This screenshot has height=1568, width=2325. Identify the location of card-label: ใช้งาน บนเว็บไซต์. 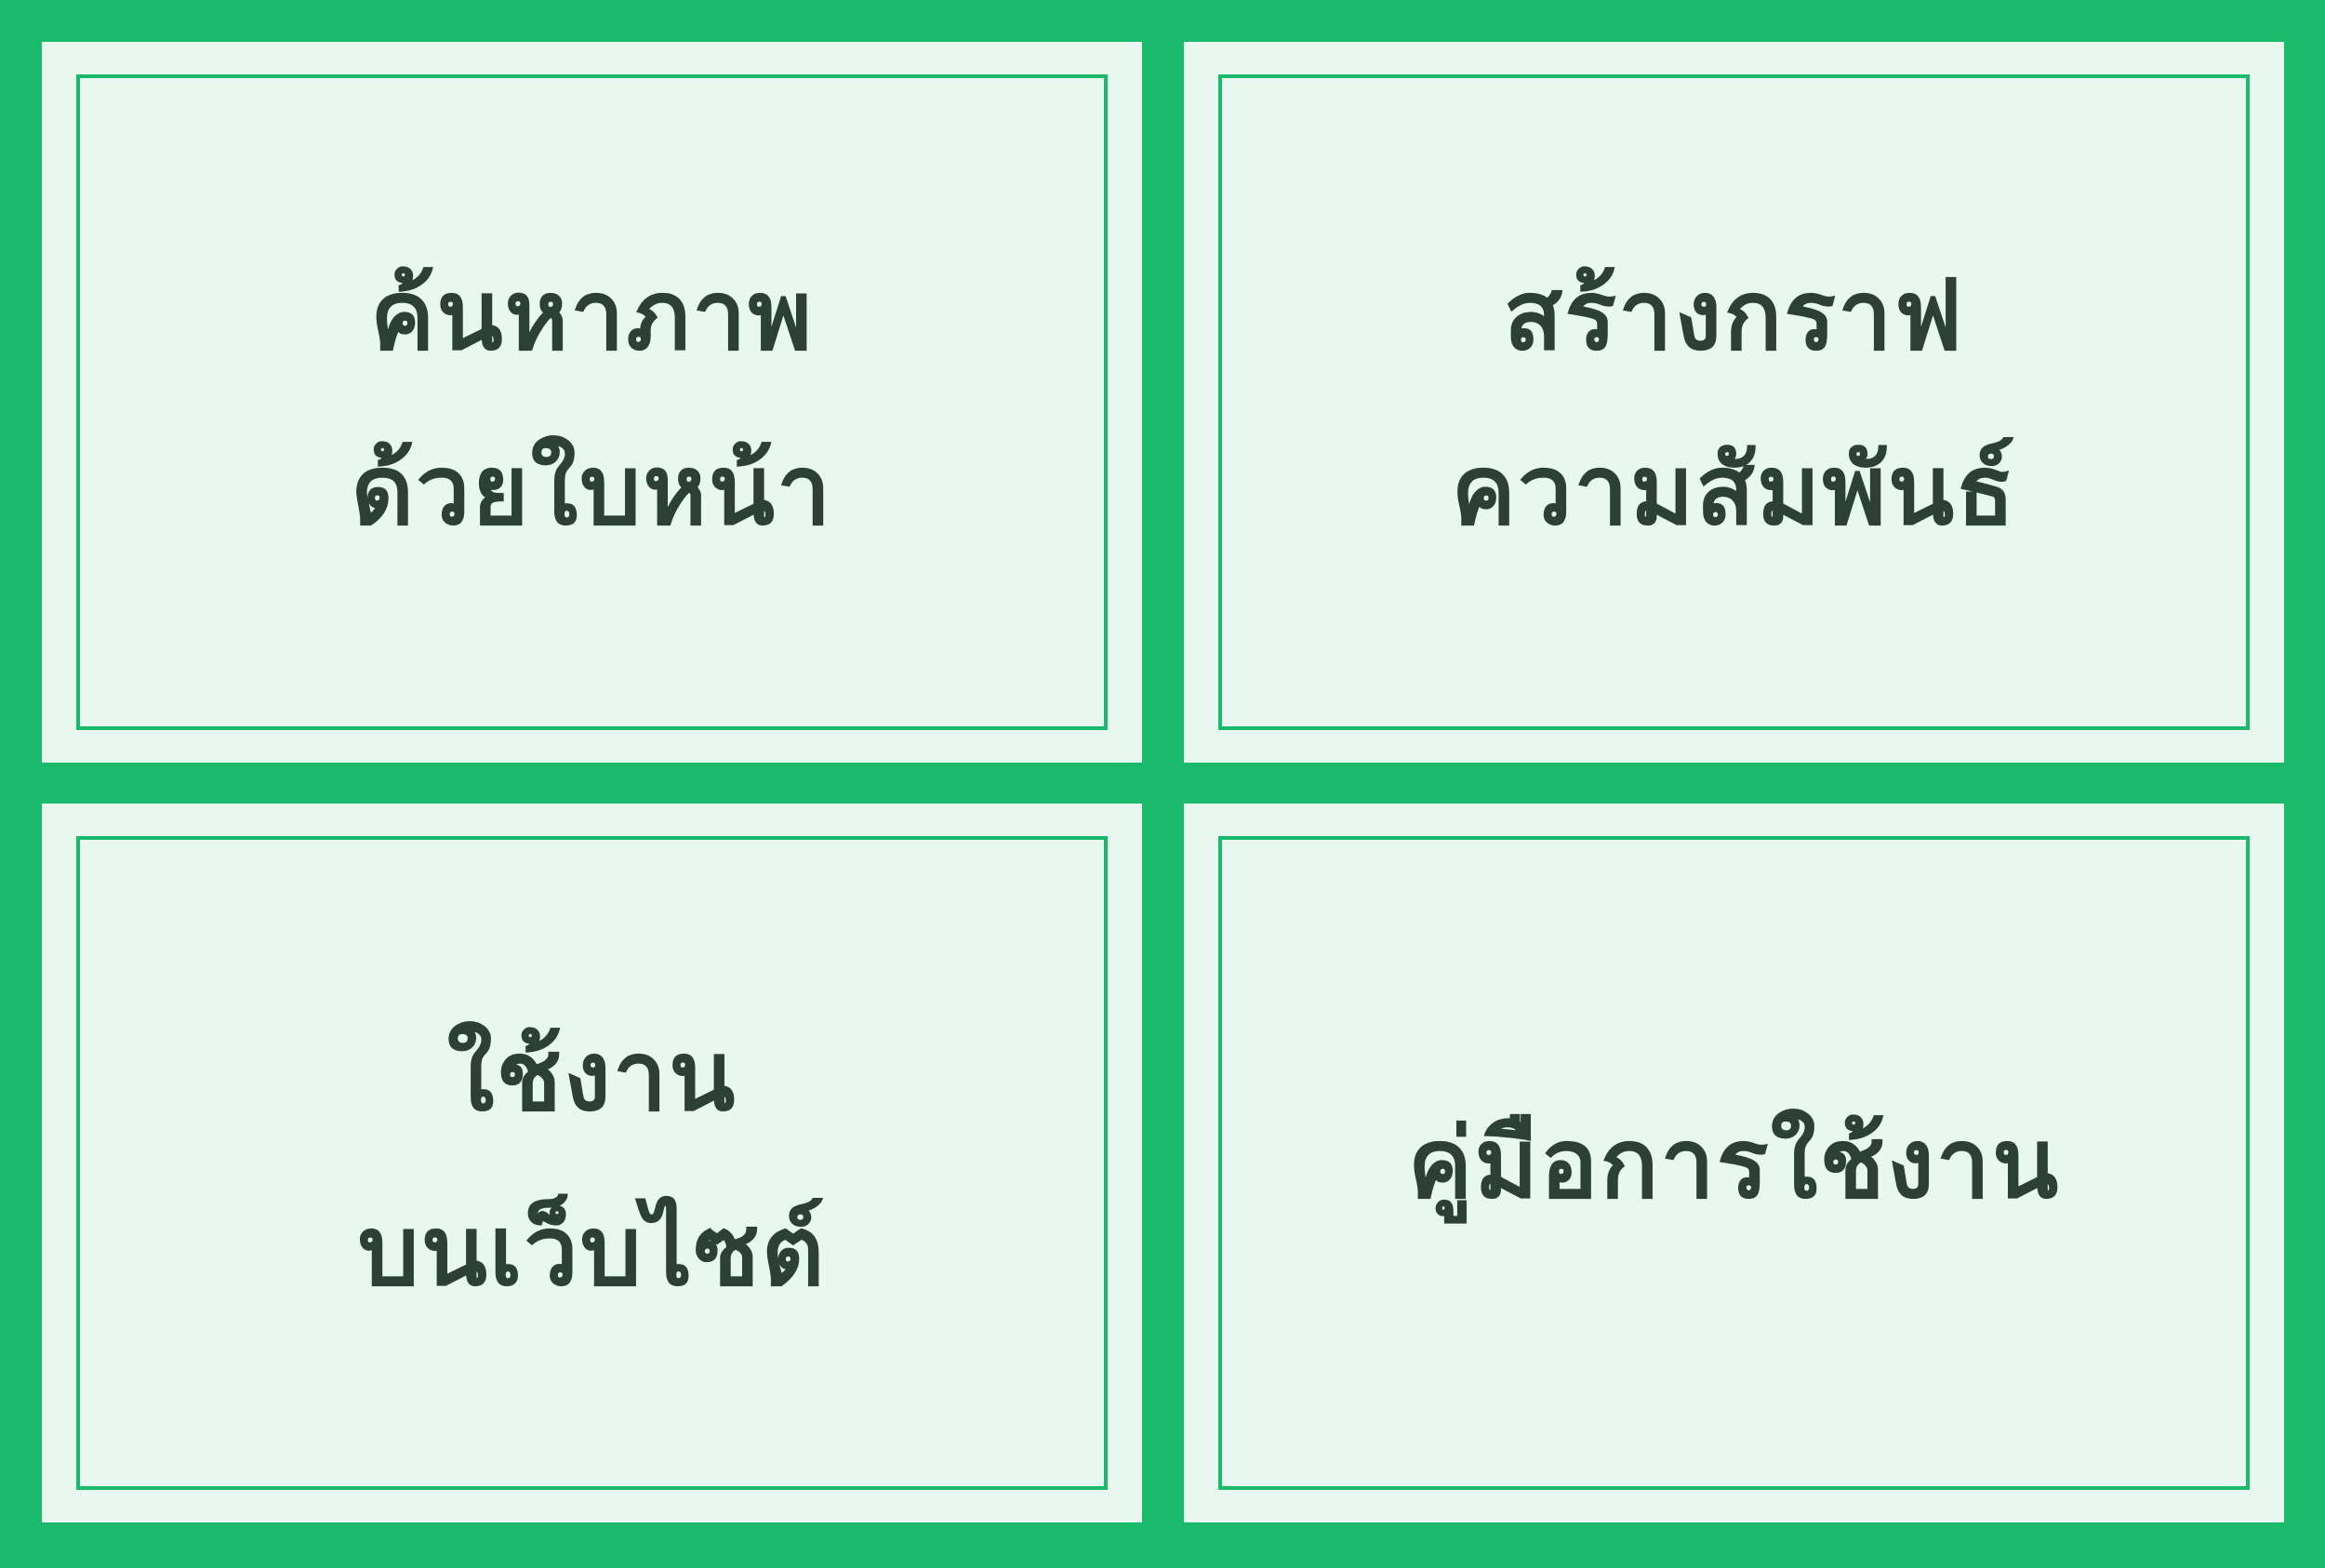
(592, 1163).